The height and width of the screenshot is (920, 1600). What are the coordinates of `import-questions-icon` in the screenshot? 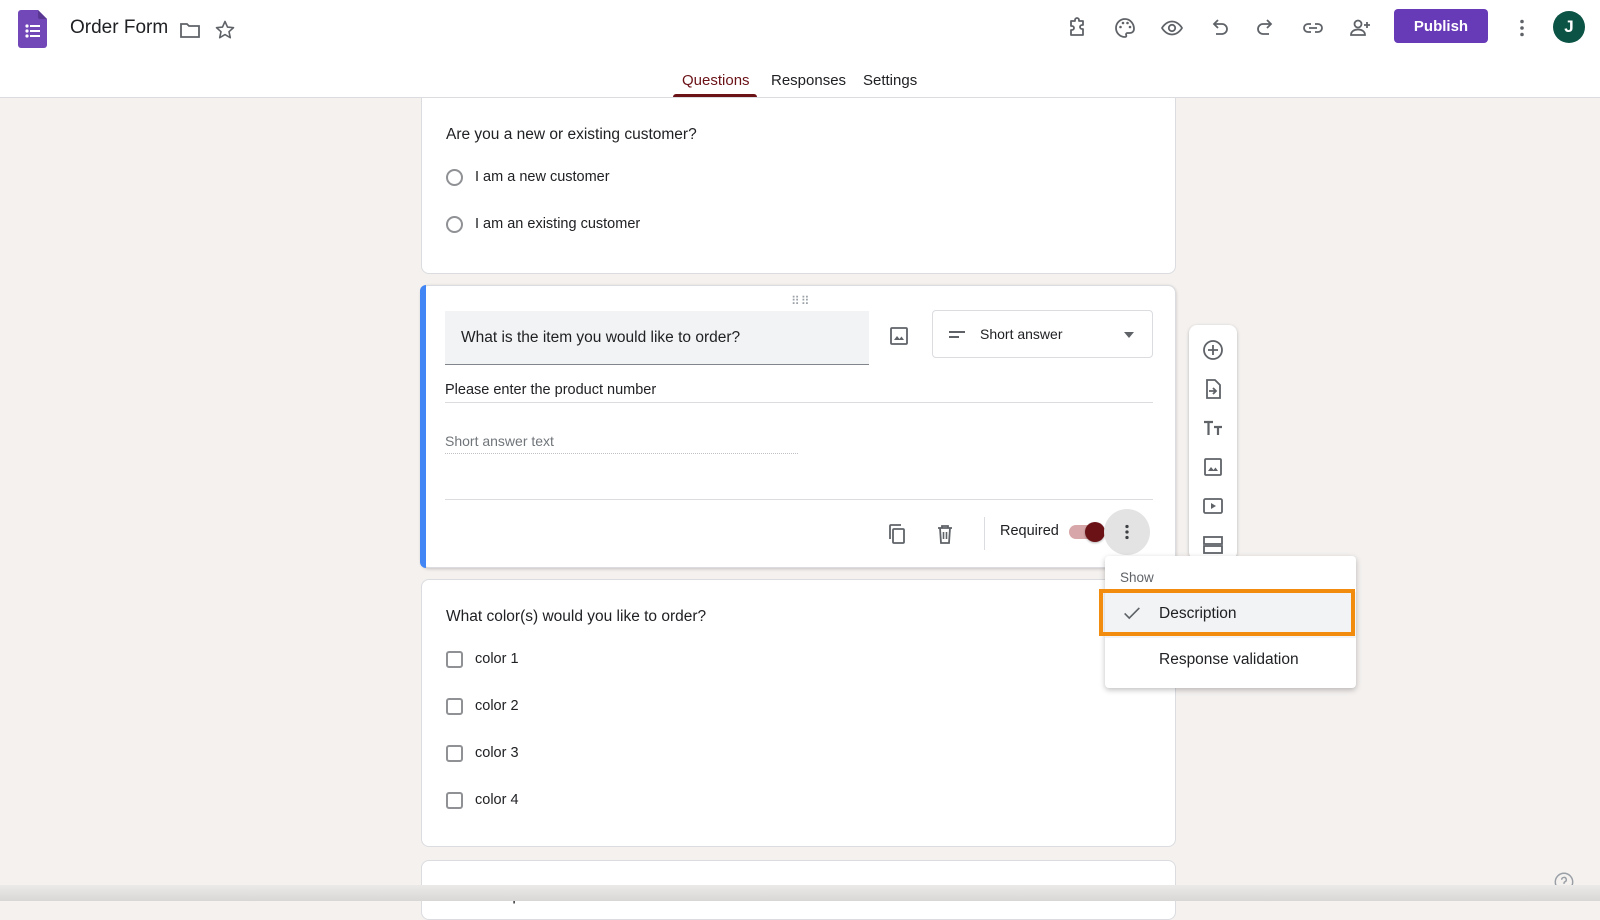 It's located at (1213, 389).